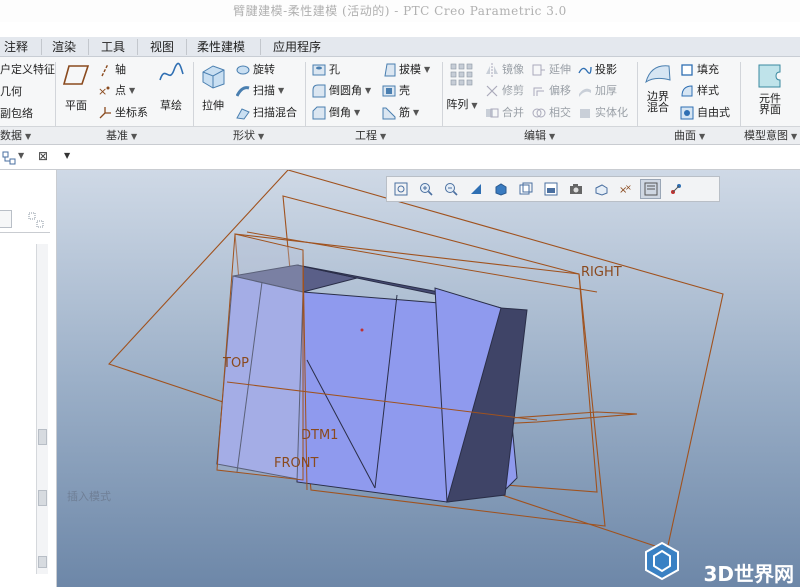 Image resolution: width=800 pixels, height=587 pixels. Describe the element at coordinates (389, 113) in the screenshot. I see `rib-icon` at that location.